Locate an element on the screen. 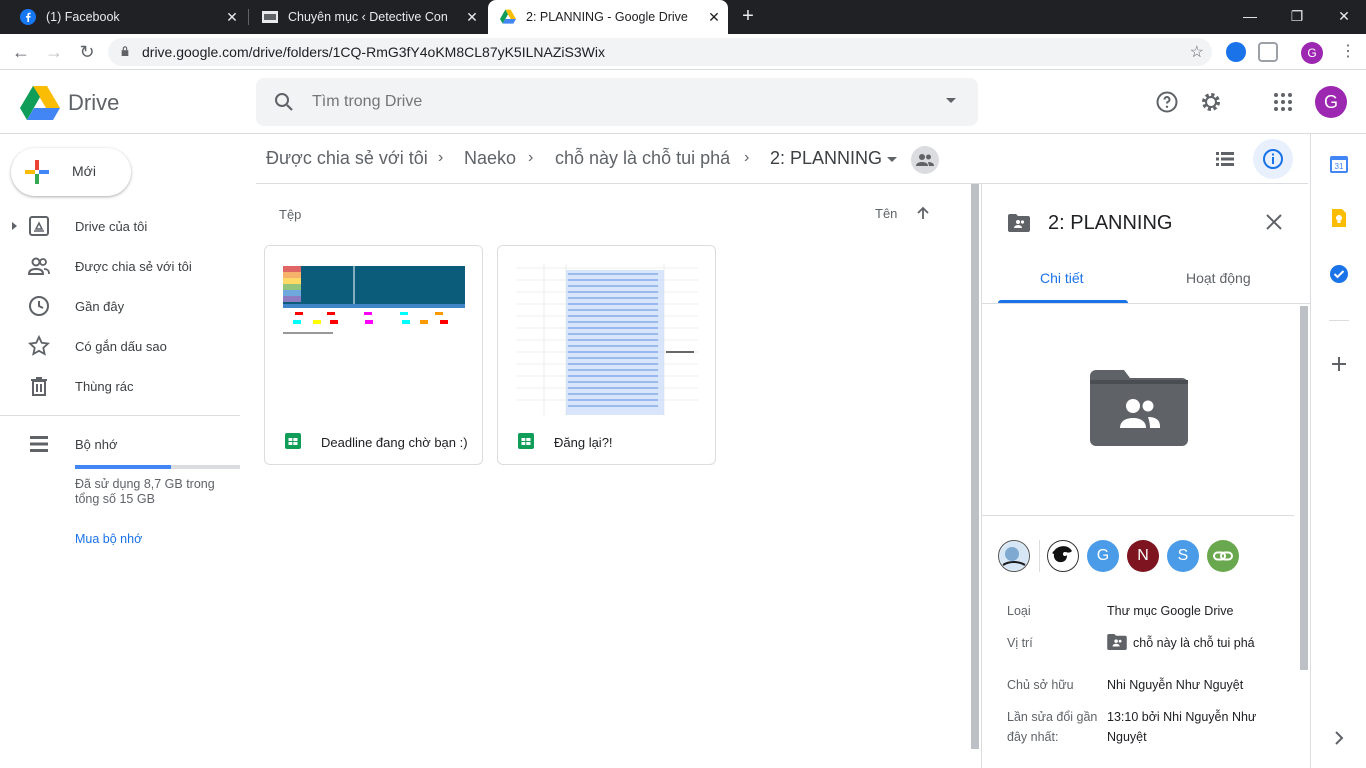 This screenshot has height=768, width=1366. search-options-icon is located at coordinates (951, 100).